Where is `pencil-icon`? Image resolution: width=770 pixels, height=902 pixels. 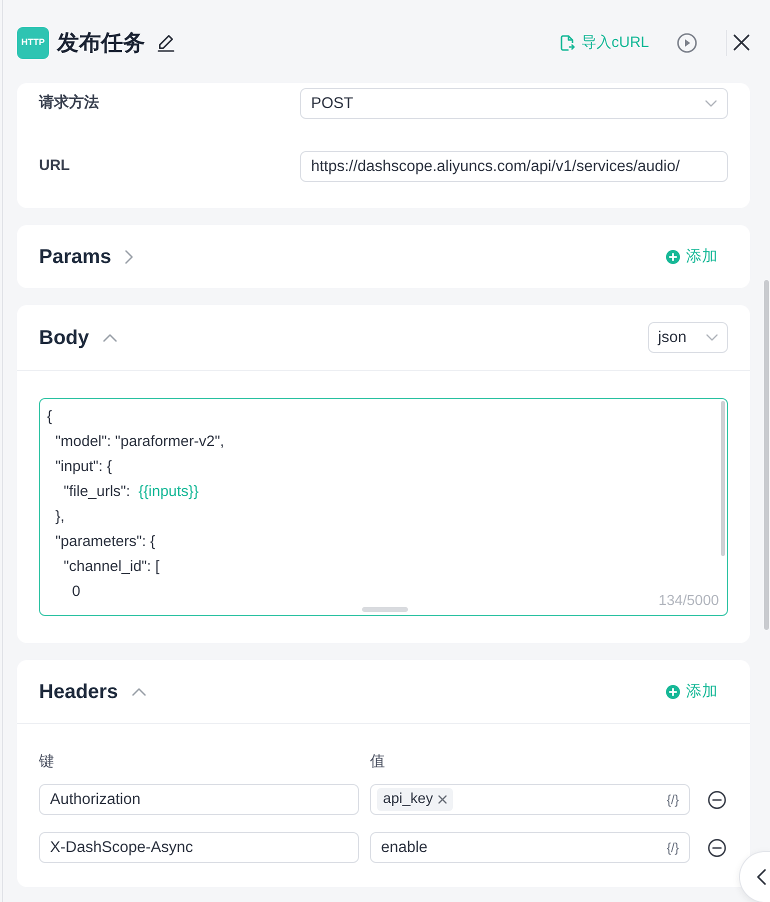 pencil-icon is located at coordinates (166, 43).